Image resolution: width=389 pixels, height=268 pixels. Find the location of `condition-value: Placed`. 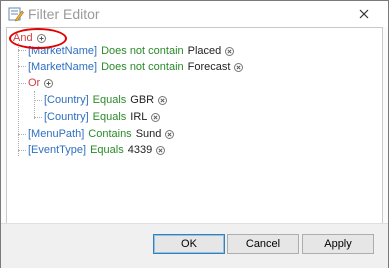

condition-value: Placed is located at coordinates (205, 51).